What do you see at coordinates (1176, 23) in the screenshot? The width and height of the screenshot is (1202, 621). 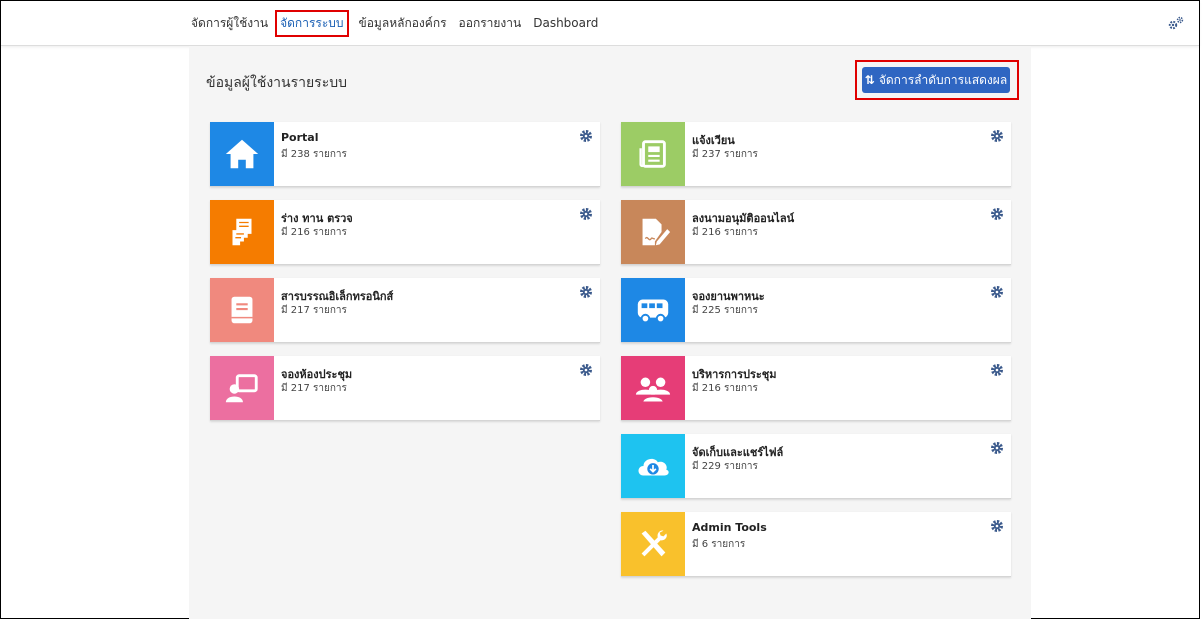 I see `gears-icon` at bounding box center [1176, 23].